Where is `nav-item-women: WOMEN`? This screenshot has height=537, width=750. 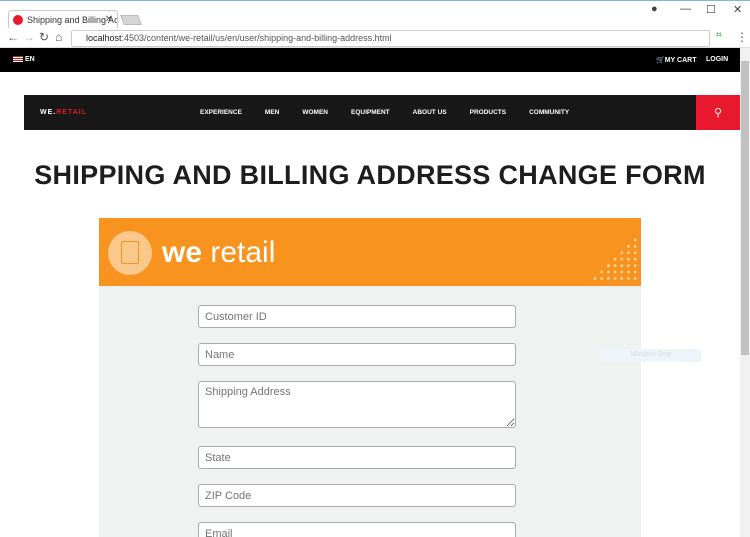 nav-item-women: WOMEN is located at coordinates (315, 112).